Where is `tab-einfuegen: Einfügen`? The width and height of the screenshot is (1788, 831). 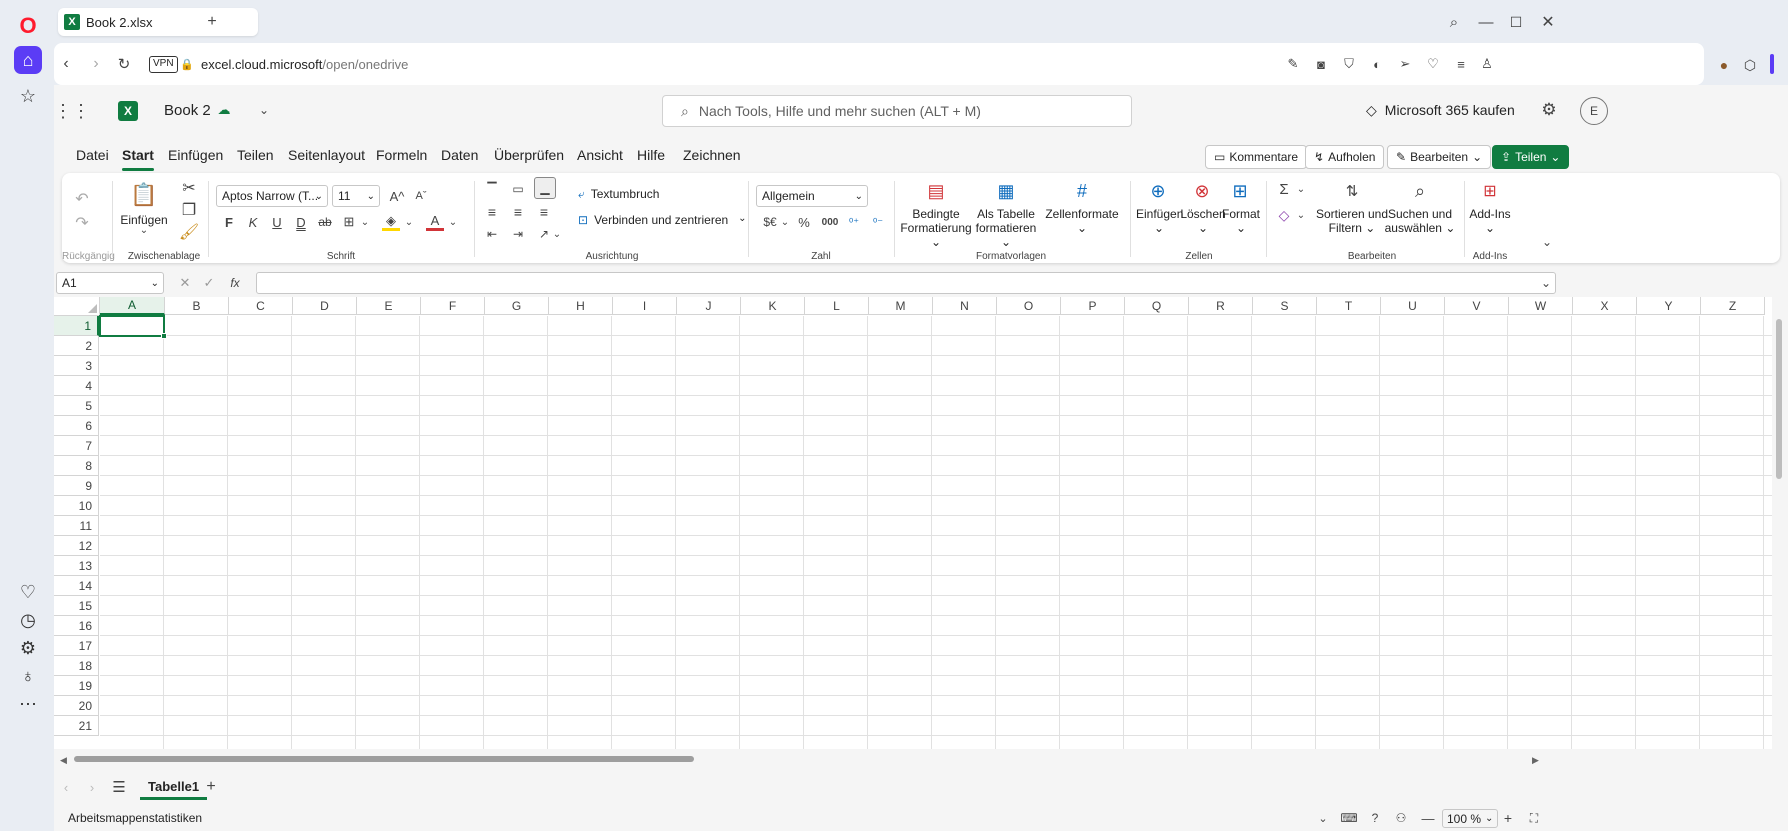
tab-einfuegen: Einfügen is located at coordinates (195, 155).